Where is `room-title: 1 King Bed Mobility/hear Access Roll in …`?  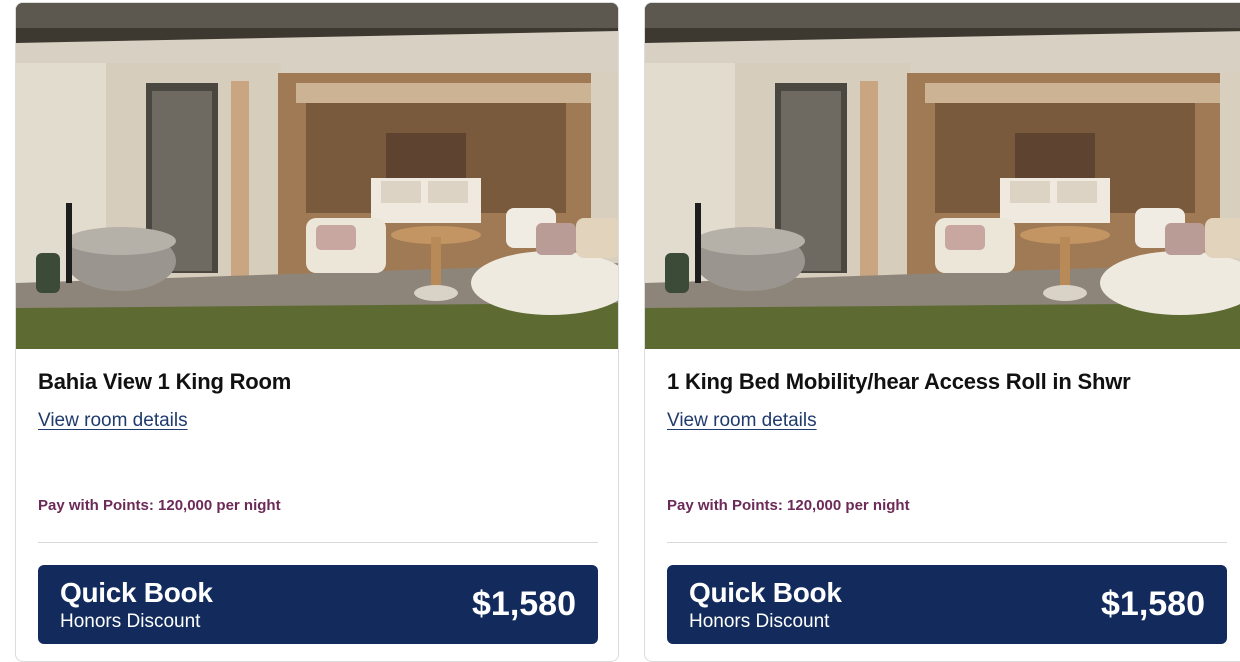 room-title: 1 King Bed Mobility/hear Access Roll in … is located at coordinates (899, 381).